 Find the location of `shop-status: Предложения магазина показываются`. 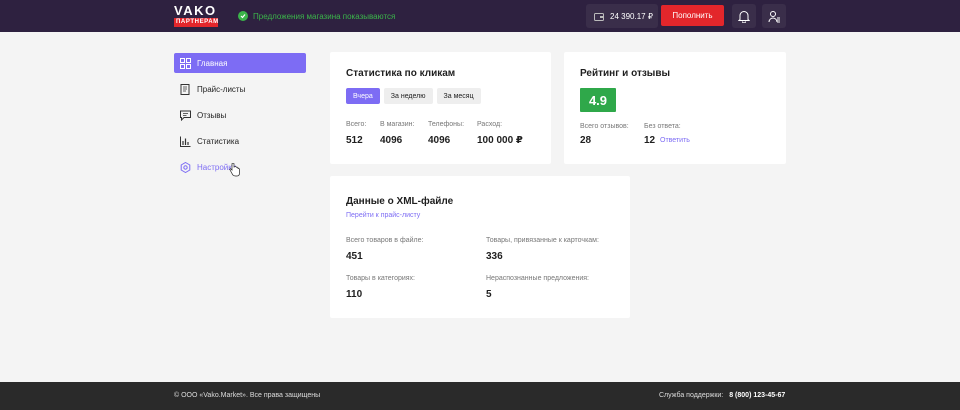

shop-status: Предложения магазина показываются is located at coordinates (316, 16).